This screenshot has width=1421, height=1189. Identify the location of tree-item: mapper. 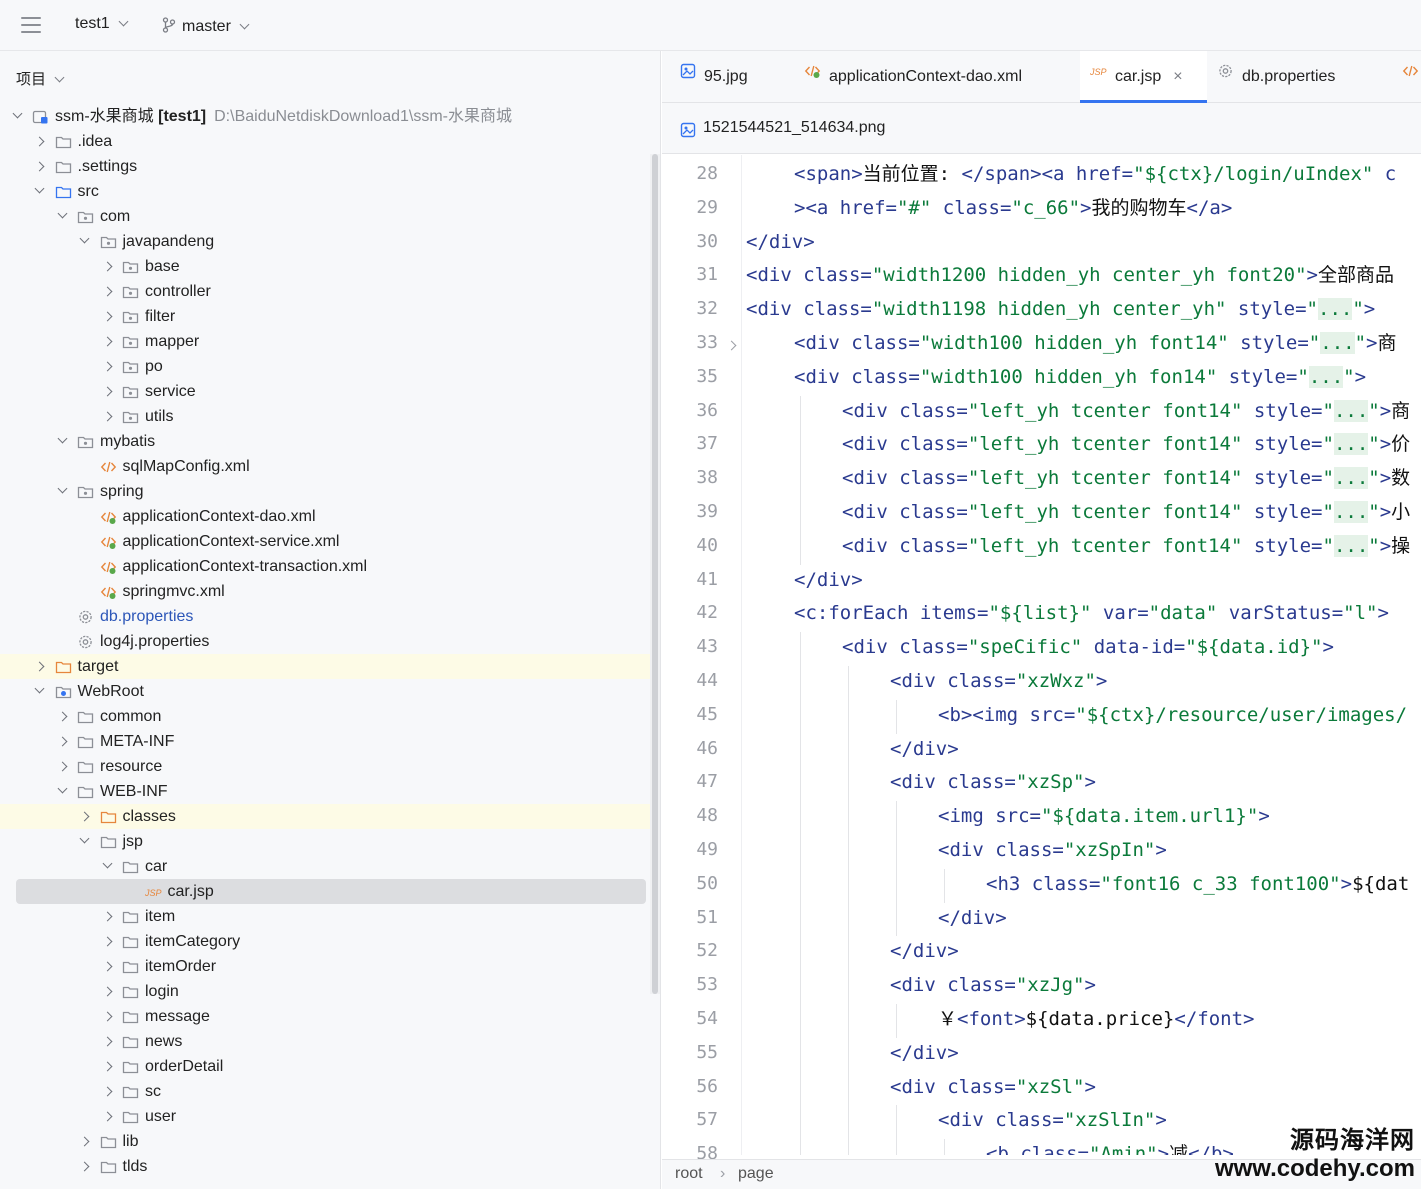
(325, 341).